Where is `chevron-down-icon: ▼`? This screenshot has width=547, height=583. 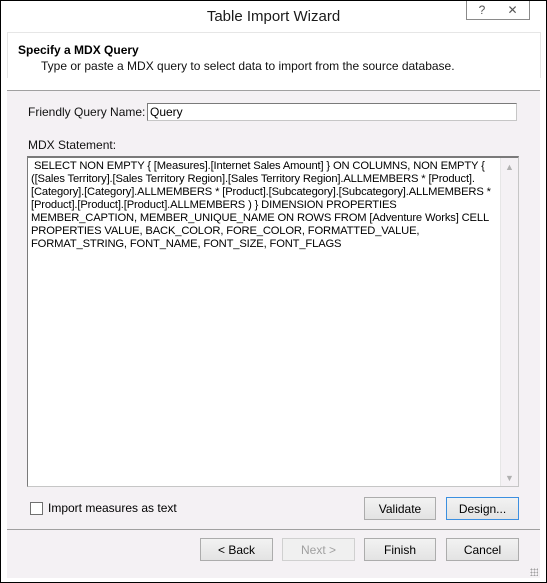
chevron-down-icon: ▼ is located at coordinates (509, 477).